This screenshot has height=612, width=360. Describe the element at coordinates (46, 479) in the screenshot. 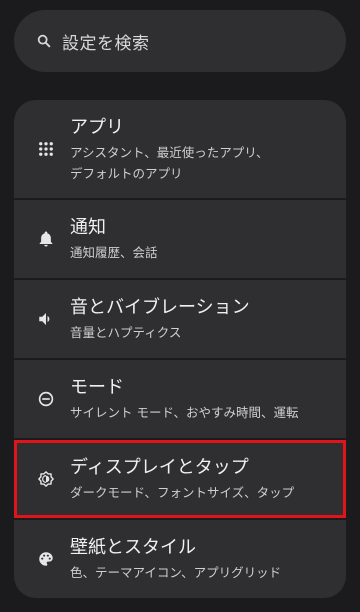

I see `brightness-icon` at that location.